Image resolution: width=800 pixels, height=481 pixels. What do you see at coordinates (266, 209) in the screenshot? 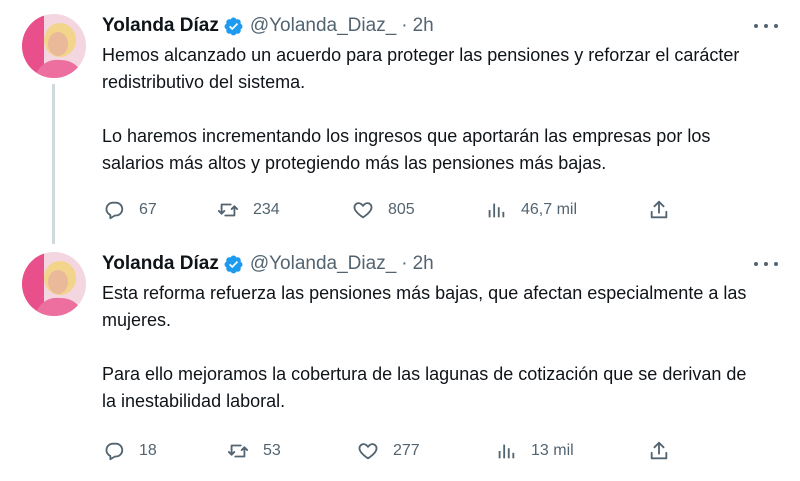
I see `retweet-count: 234` at bounding box center [266, 209].